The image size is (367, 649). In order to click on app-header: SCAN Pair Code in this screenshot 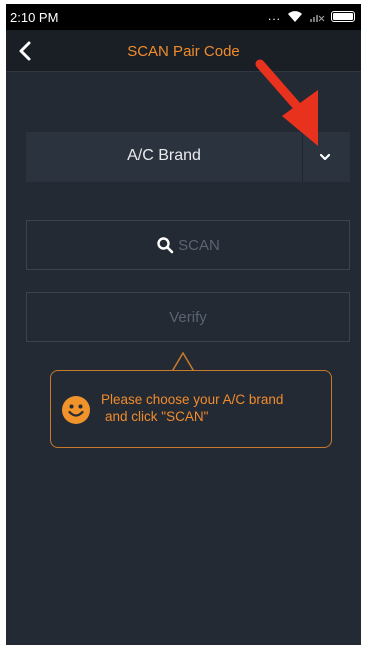, I will do `click(183, 51)`.